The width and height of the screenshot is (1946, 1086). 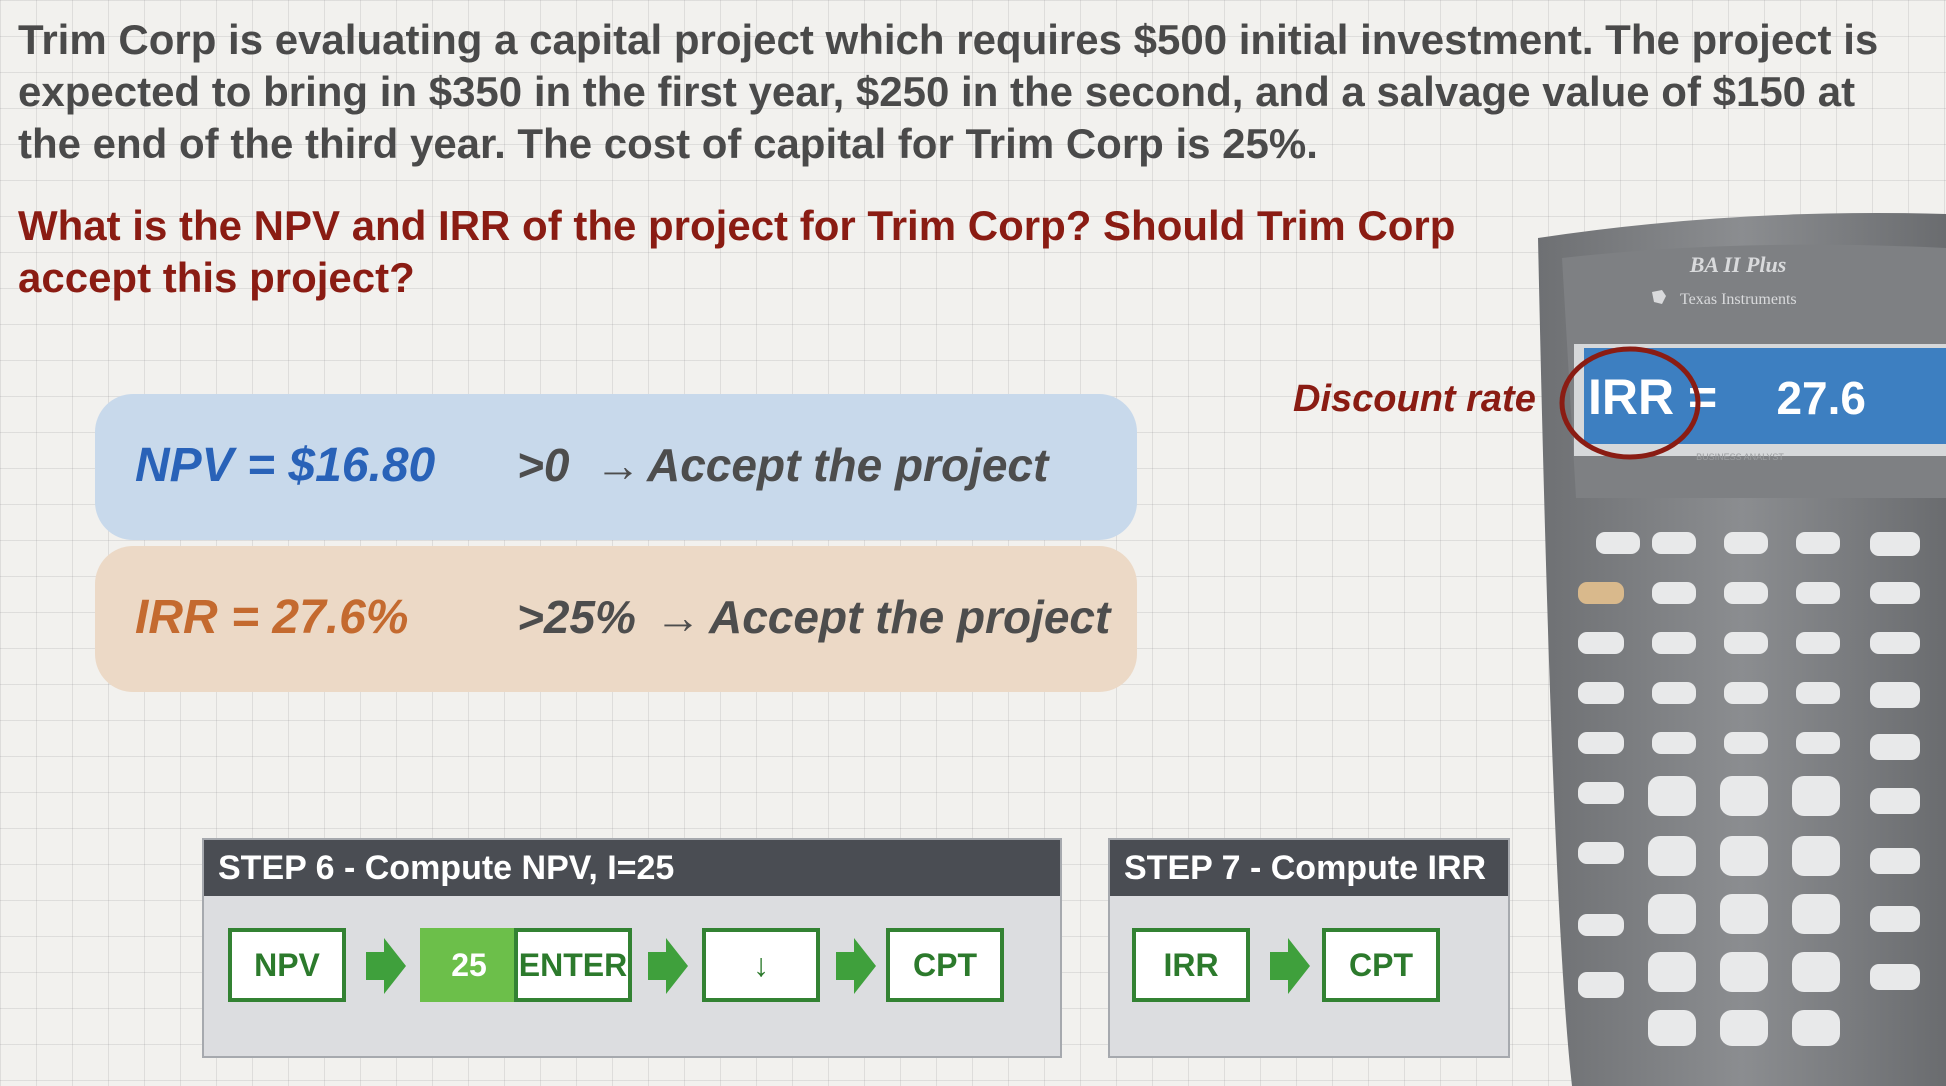 I want to click on step-7-panel: STEP 7 - Compute IRR IRR CPT, so click(x=1309, y=948).